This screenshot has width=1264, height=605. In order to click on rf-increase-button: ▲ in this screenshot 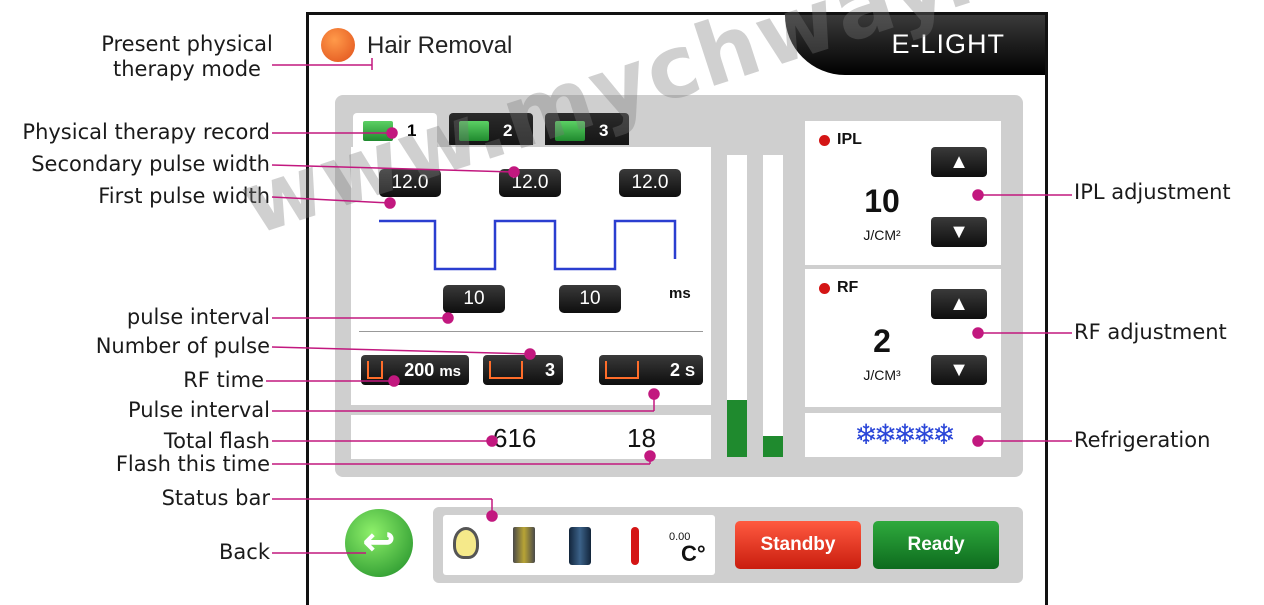, I will do `click(959, 304)`.